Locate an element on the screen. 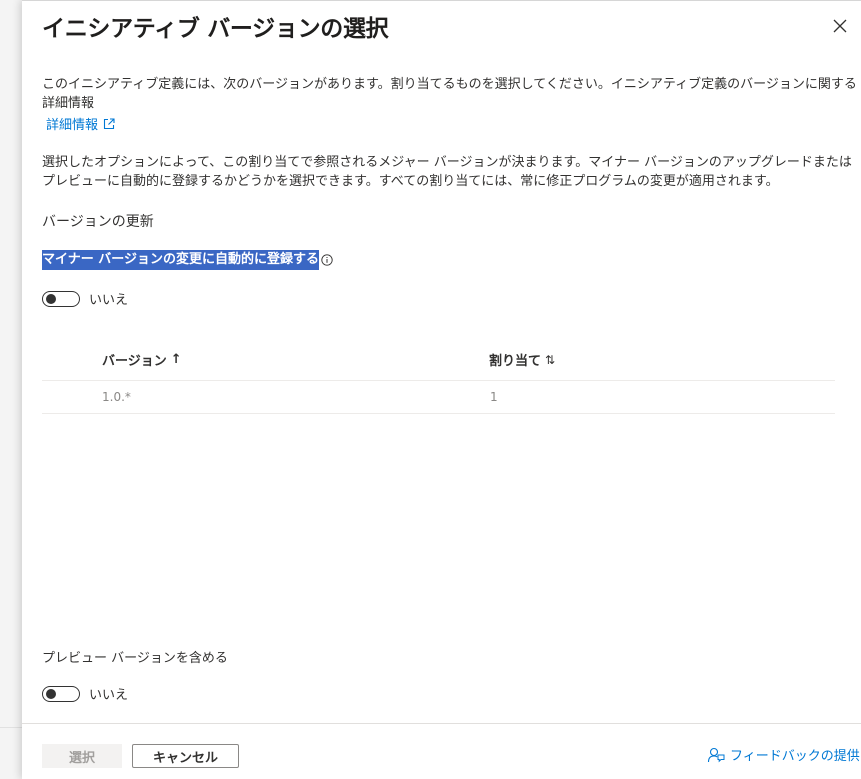 The image size is (861, 779). background-blade is located at coordinates (11, 389).